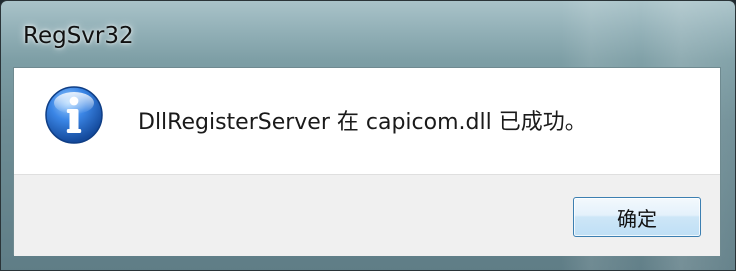  What do you see at coordinates (78, 36) in the screenshot?
I see `window-title: RegSvr32` at bounding box center [78, 36].